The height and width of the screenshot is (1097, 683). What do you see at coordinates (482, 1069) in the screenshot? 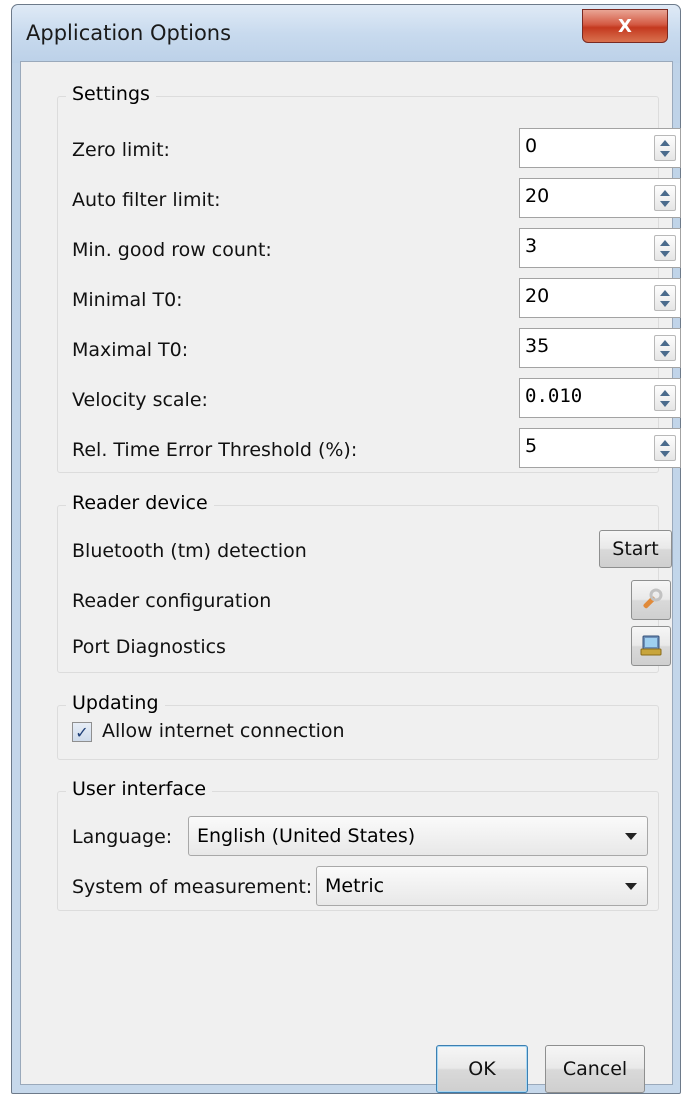
I see `ok-button: OK` at bounding box center [482, 1069].